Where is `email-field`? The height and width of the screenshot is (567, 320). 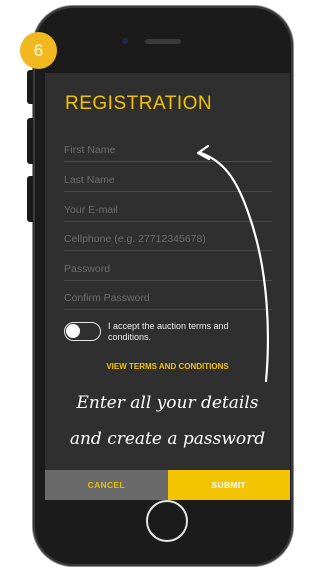 email-field is located at coordinates (168, 210).